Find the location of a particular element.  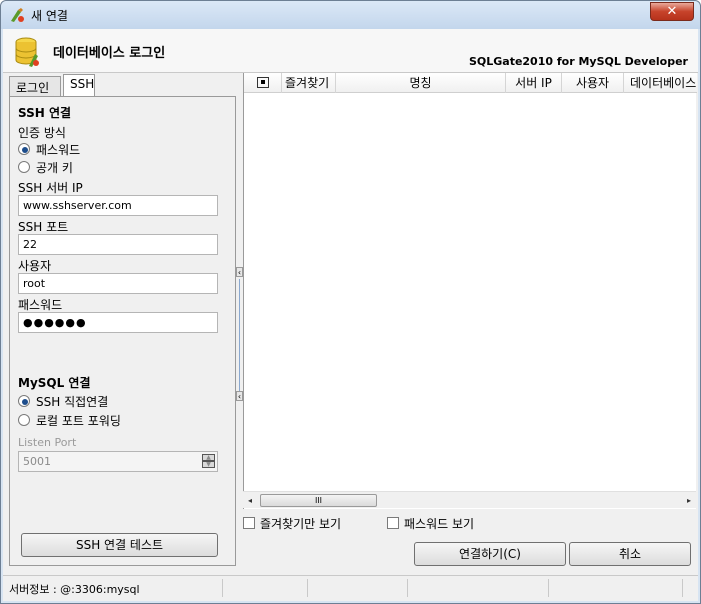

server-ip-label: SSH 서버 IP is located at coordinates (50, 188).